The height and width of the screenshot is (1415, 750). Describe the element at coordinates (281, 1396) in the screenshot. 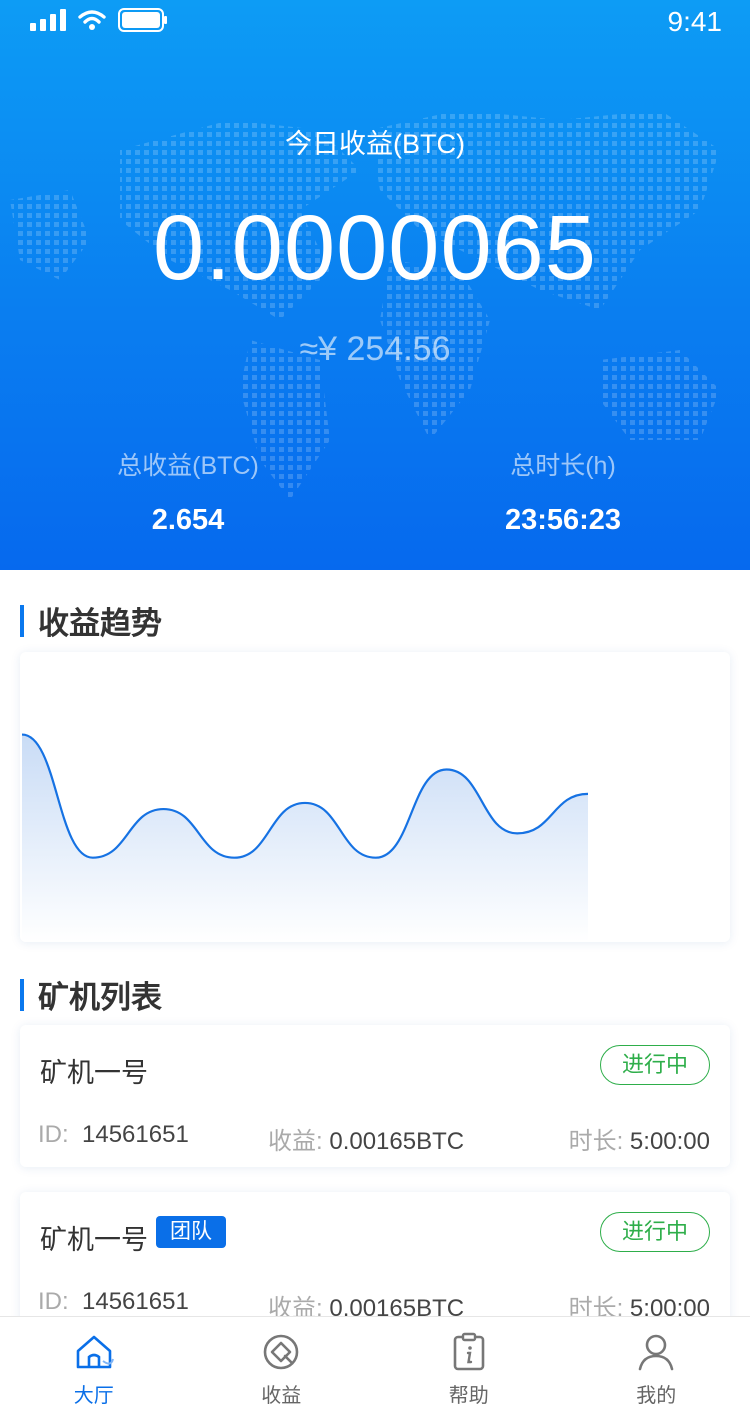

I see `tab-label: 收益` at that location.